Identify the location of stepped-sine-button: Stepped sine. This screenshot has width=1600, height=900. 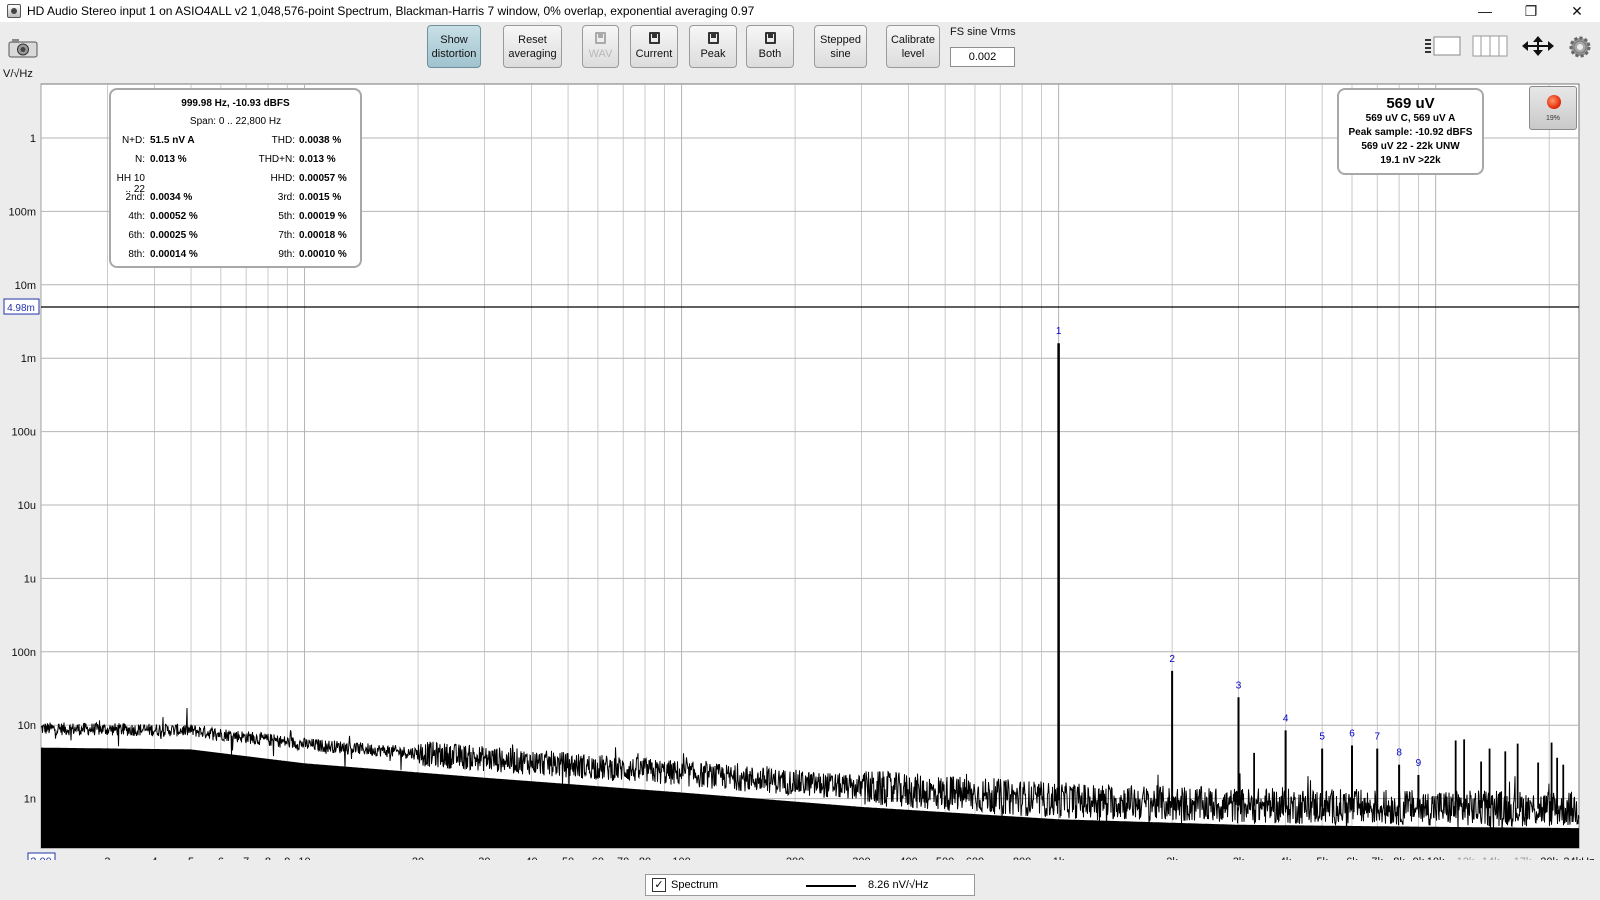
(840, 46).